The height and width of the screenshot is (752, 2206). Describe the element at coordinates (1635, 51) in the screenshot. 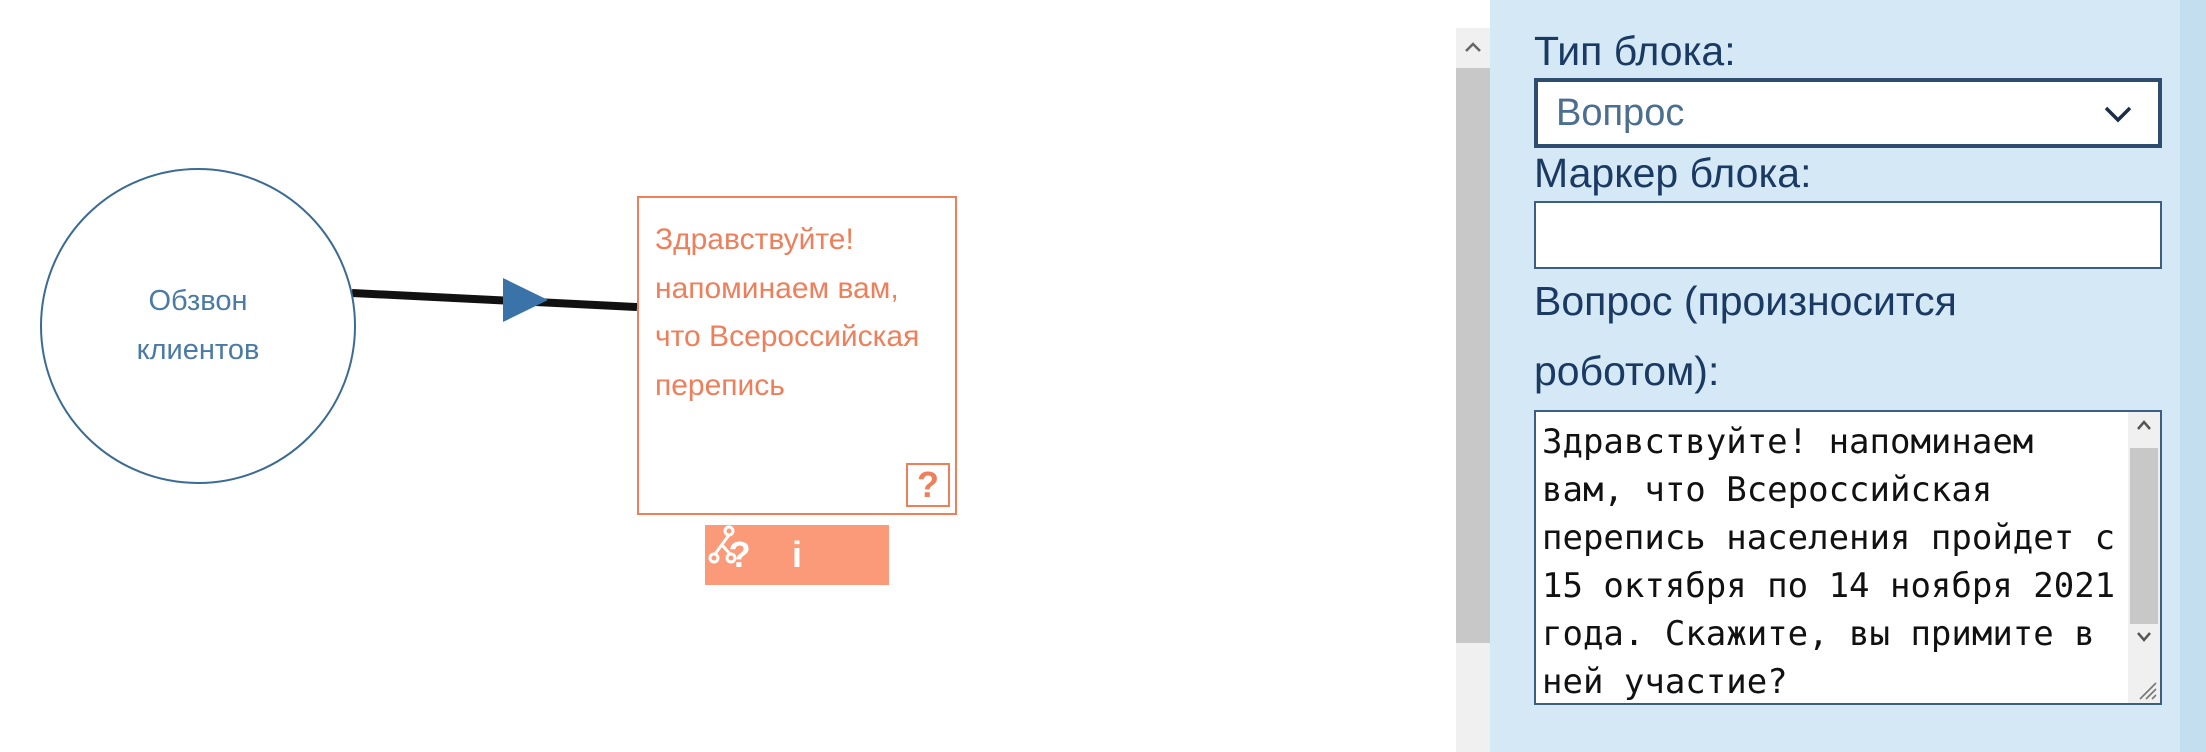

I see `block-type-label: Тип блока:` at that location.